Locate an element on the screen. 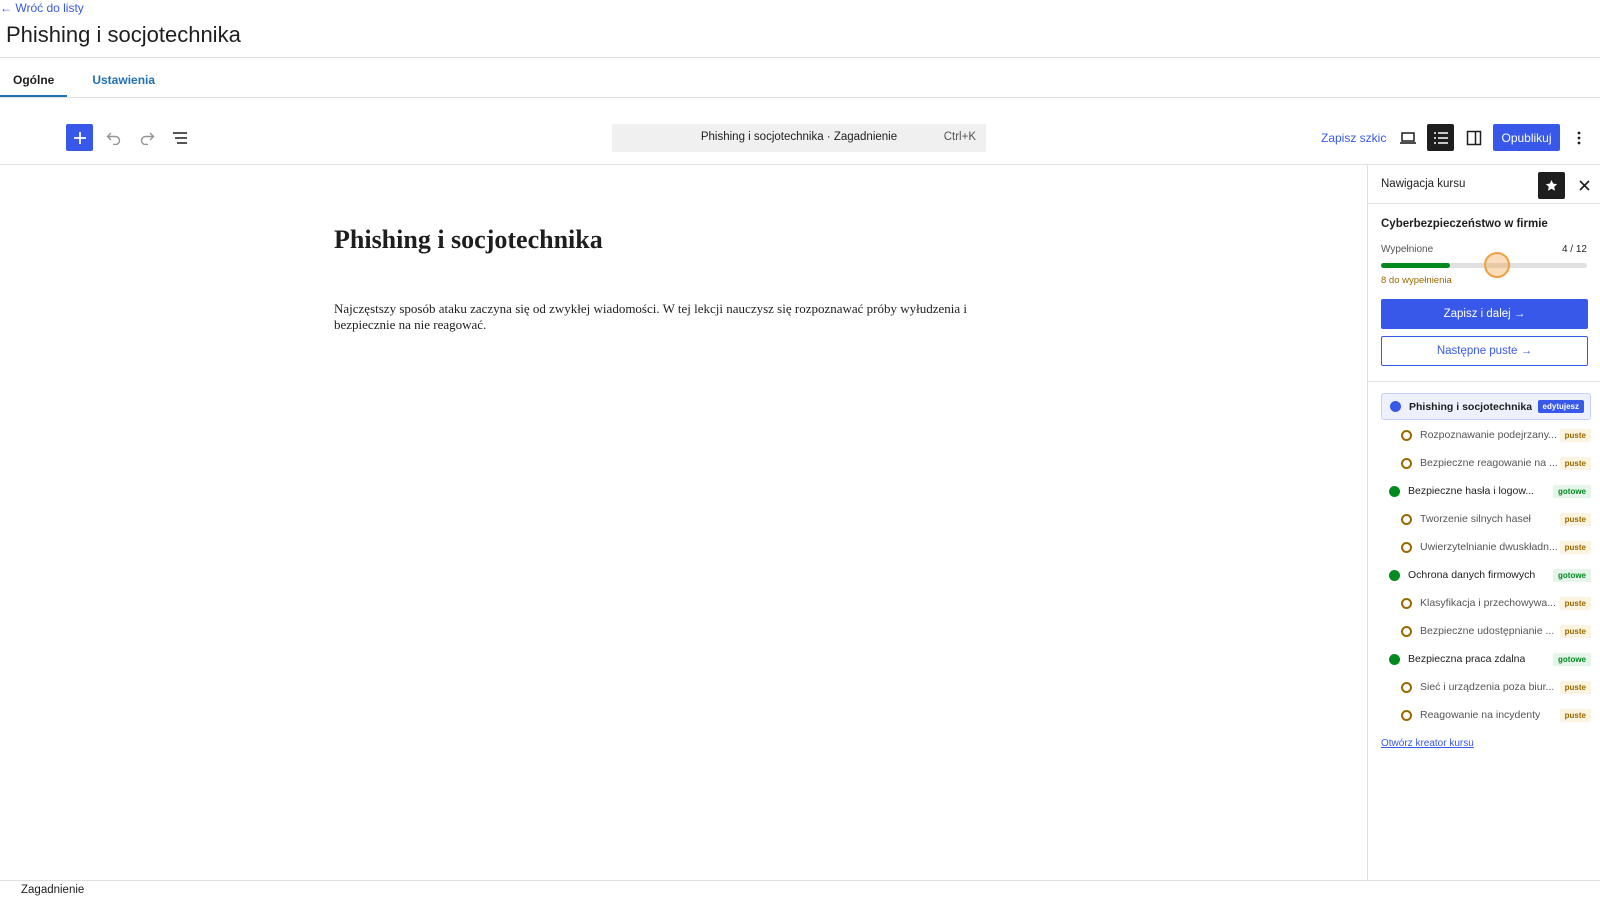 The height and width of the screenshot is (900, 1600). lesson-item: Reagowanie na incydenty puste is located at coordinates (1486, 715).